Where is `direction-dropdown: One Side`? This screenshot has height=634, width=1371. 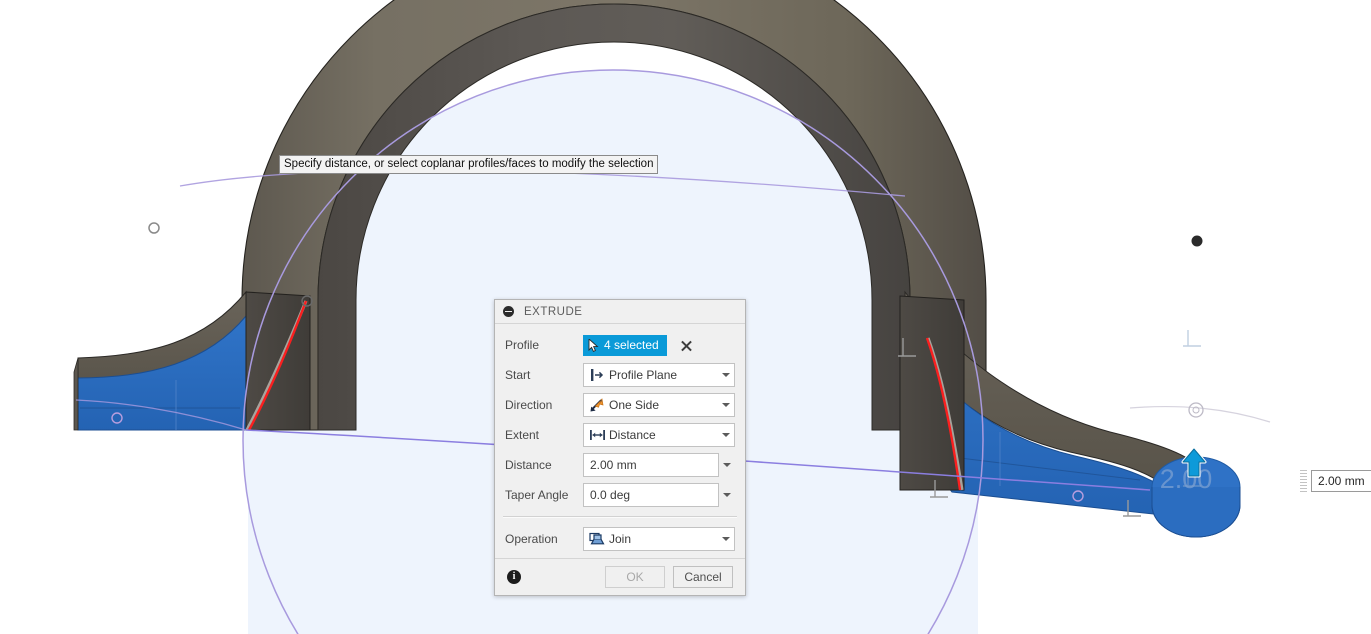
direction-dropdown: One Side is located at coordinates (659, 405).